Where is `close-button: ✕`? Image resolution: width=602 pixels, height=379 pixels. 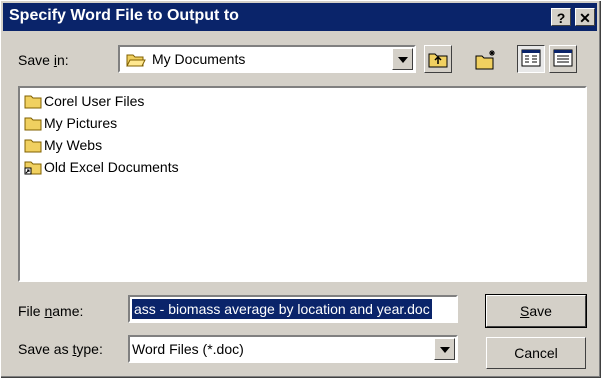 close-button: ✕ is located at coordinates (585, 17).